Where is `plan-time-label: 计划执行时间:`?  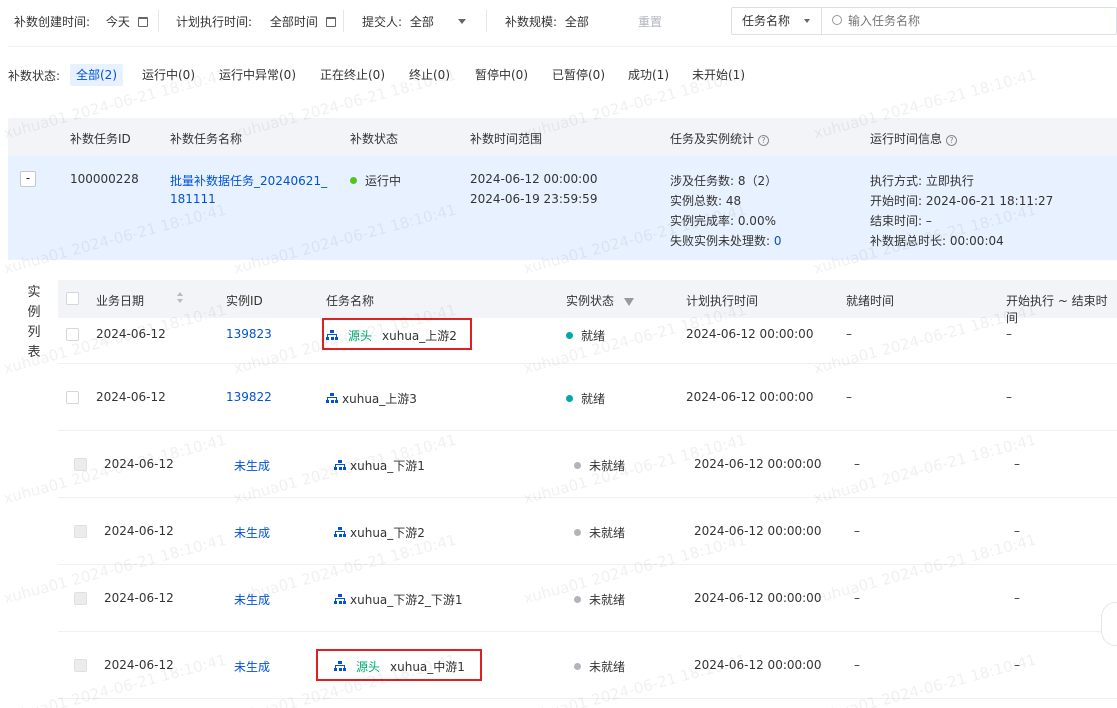
plan-time-label: 计划执行时间: is located at coordinates (214, 22).